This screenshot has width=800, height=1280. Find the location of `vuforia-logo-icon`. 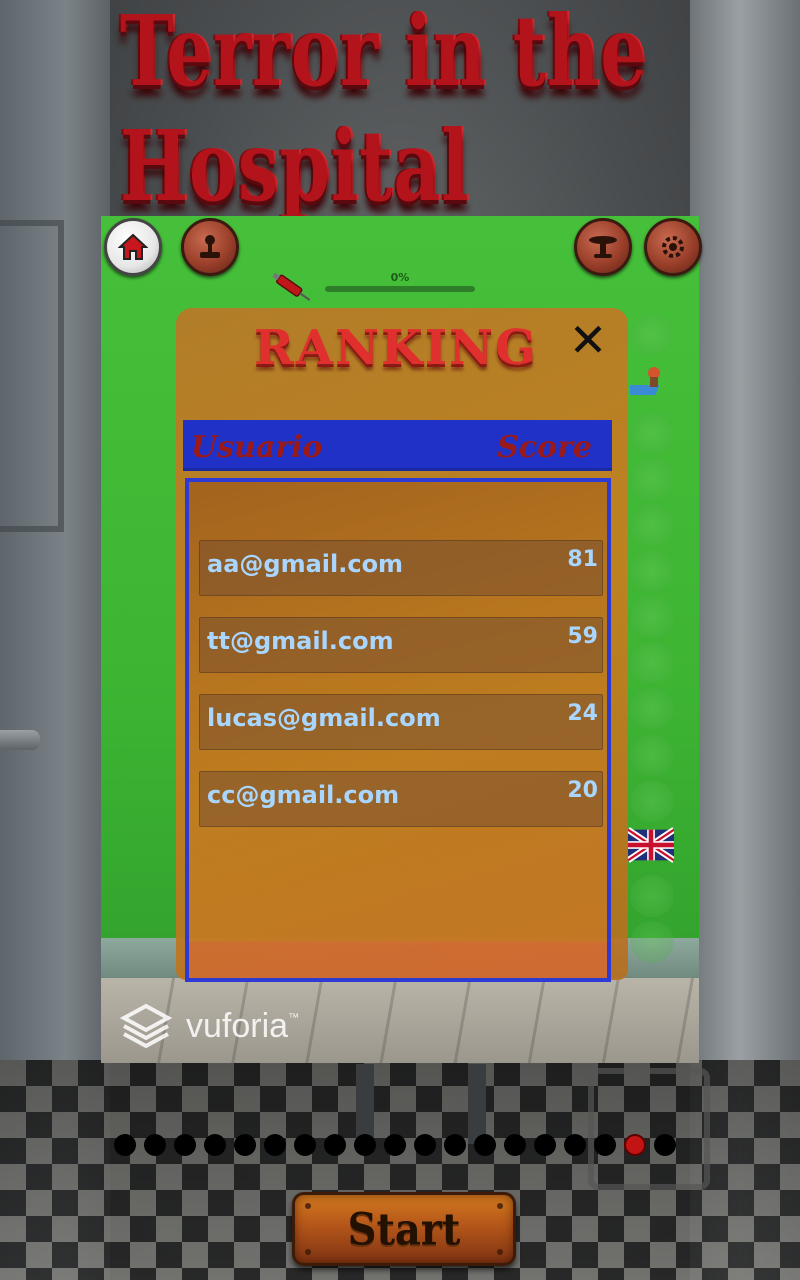

vuforia-logo-icon is located at coordinates (146, 1026).